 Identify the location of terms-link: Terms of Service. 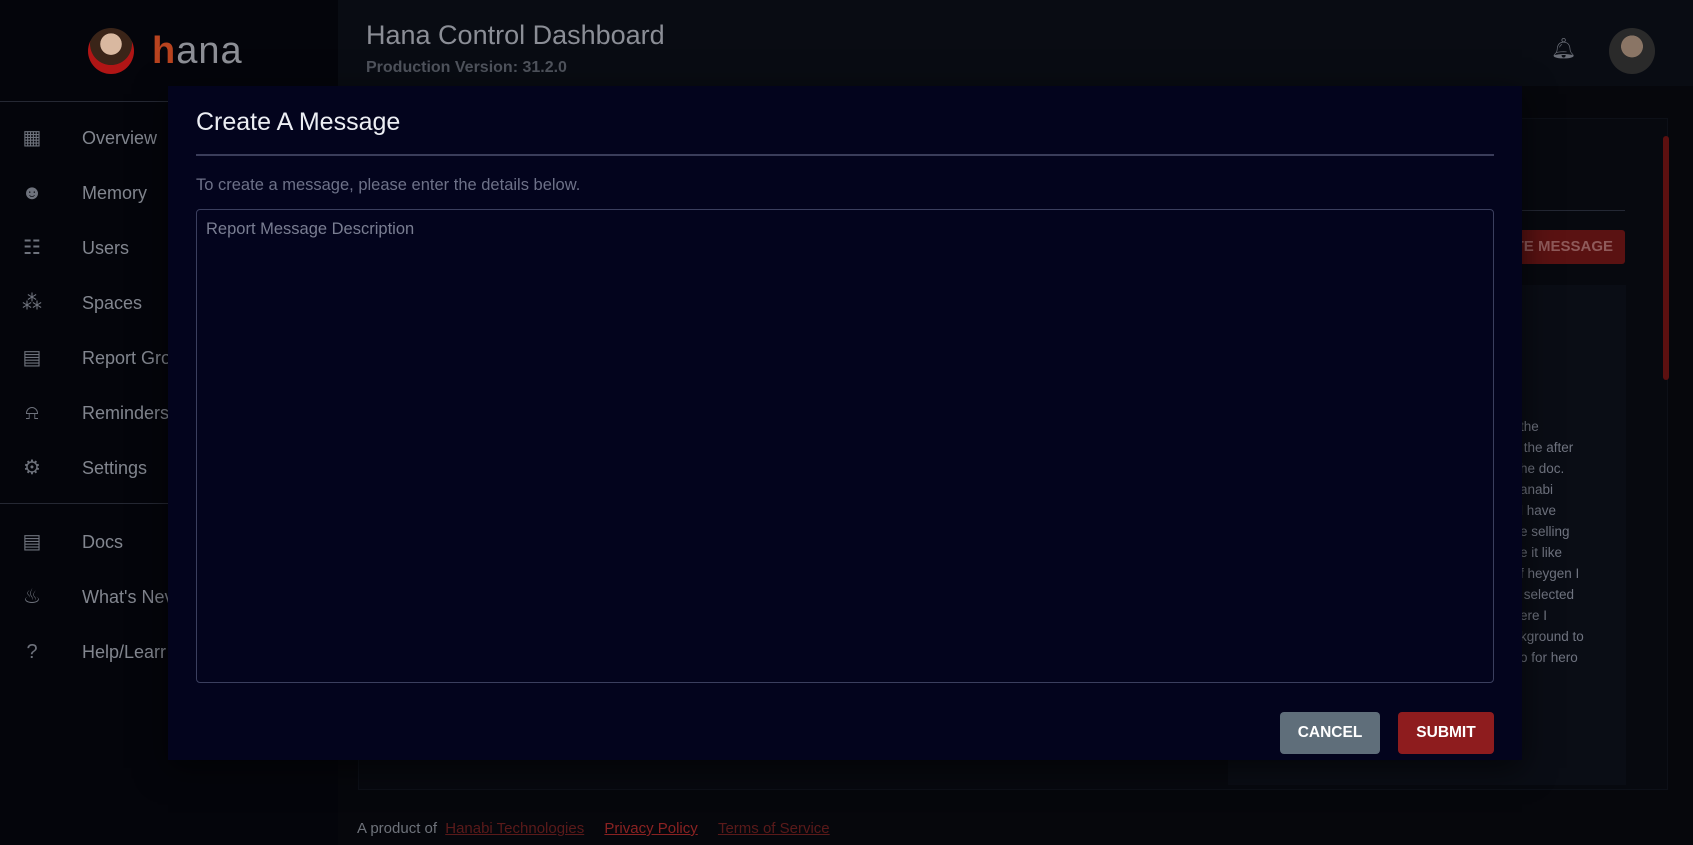
(774, 828).